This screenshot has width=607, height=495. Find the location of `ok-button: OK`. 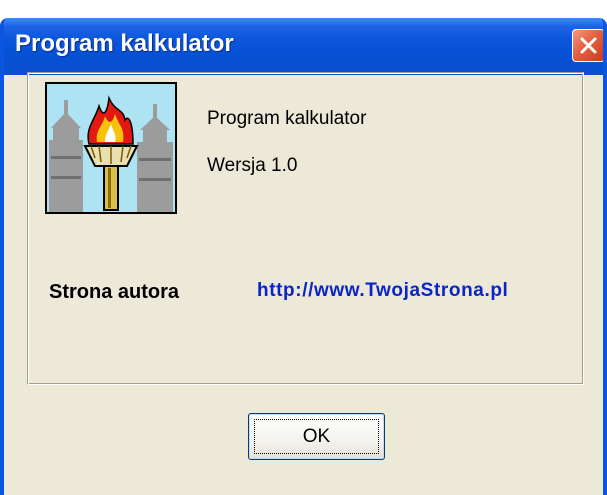

ok-button: OK is located at coordinates (316, 436).